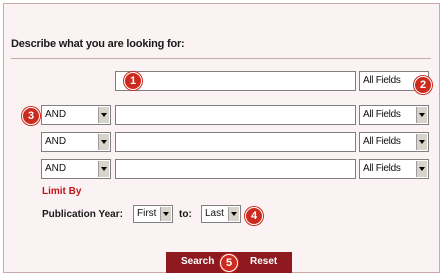 Image resolution: width=444 pixels, height=276 pixels. I want to click on year-to-select: Last, so click(221, 214).